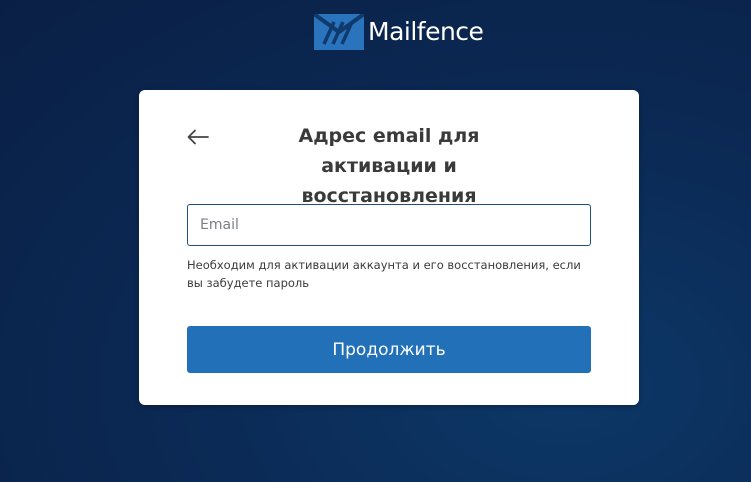  I want to click on continue-button: Продолжить, so click(389, 349).